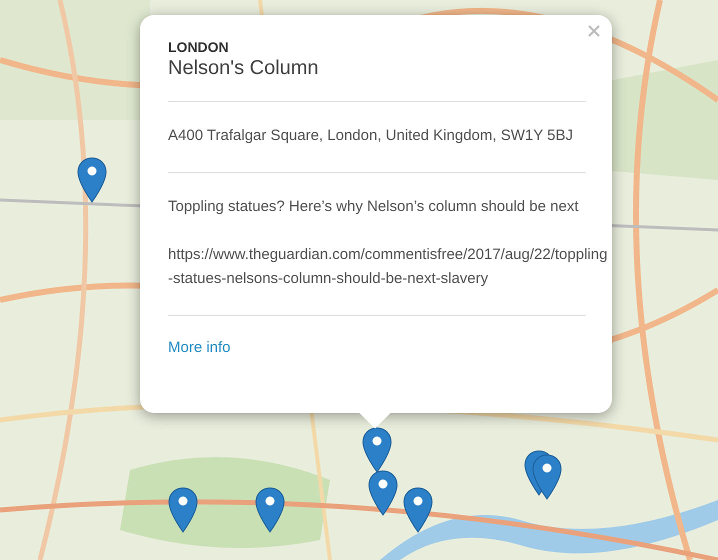  What do you see at coordinates (374, 207) in the screenshot?
I see `description-text: Toppling statues? Here’s why Nelson’s column should be next` at bounding box center [374, 207].